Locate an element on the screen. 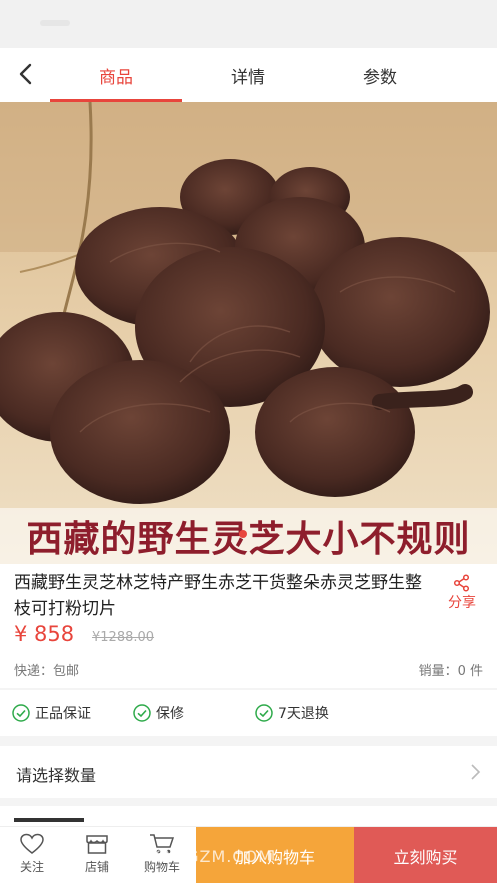 This screenshot has height=883, width=497. carousel-indicator is located at coordinates (243, 534).